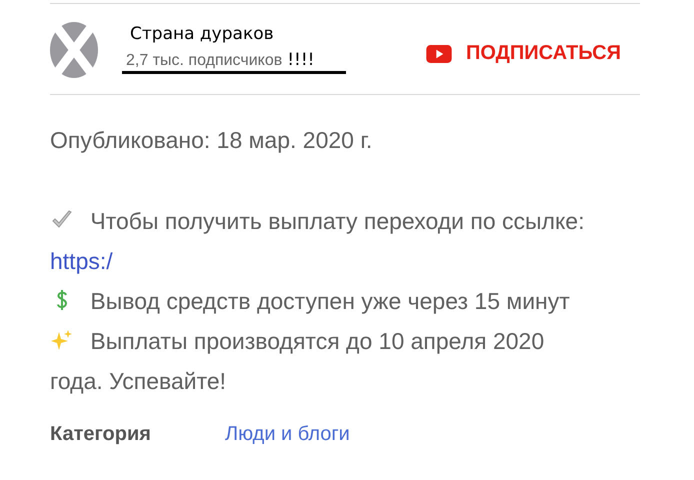  Describe the element at coordinates (100, 434) in the screenshot. I see `category-label: Категория` at that location.